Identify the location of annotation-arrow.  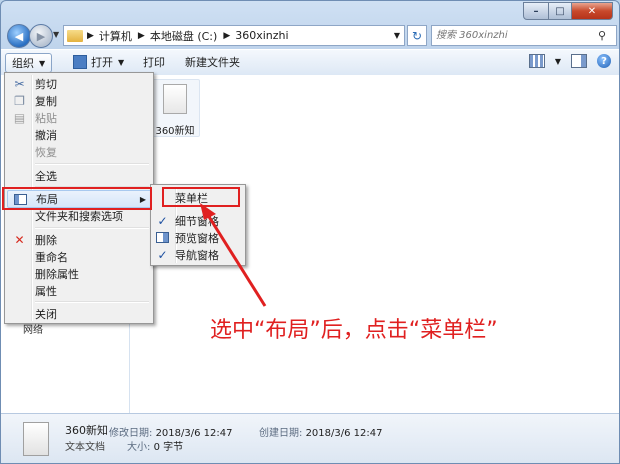
(233, 255).